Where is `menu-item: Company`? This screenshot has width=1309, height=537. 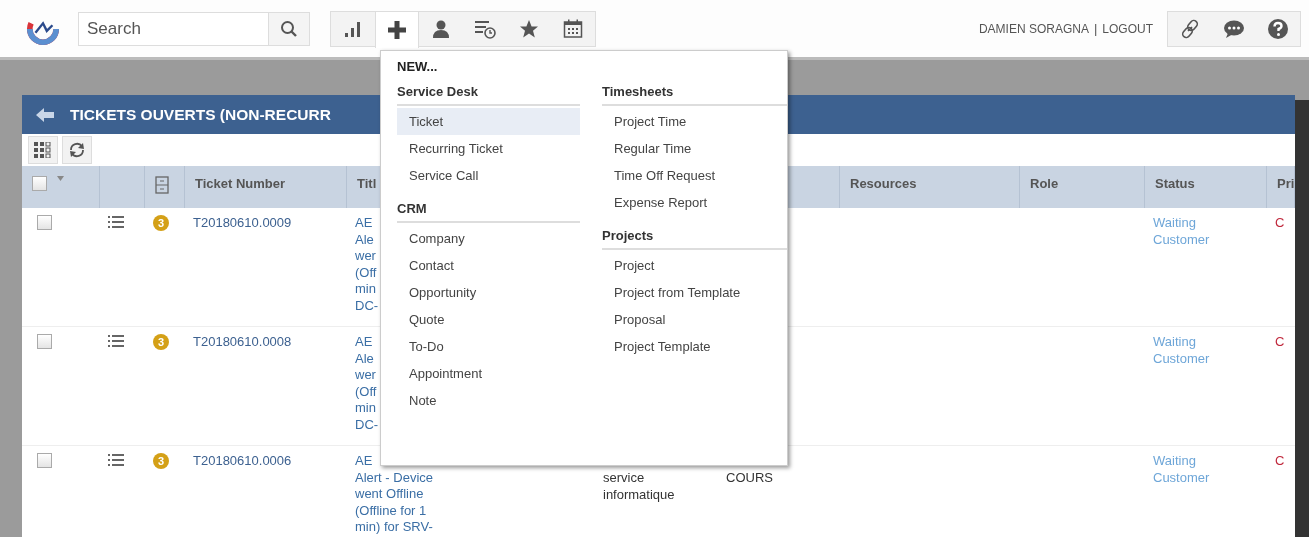
menu-item: Company is located at coordinates (488, 238).